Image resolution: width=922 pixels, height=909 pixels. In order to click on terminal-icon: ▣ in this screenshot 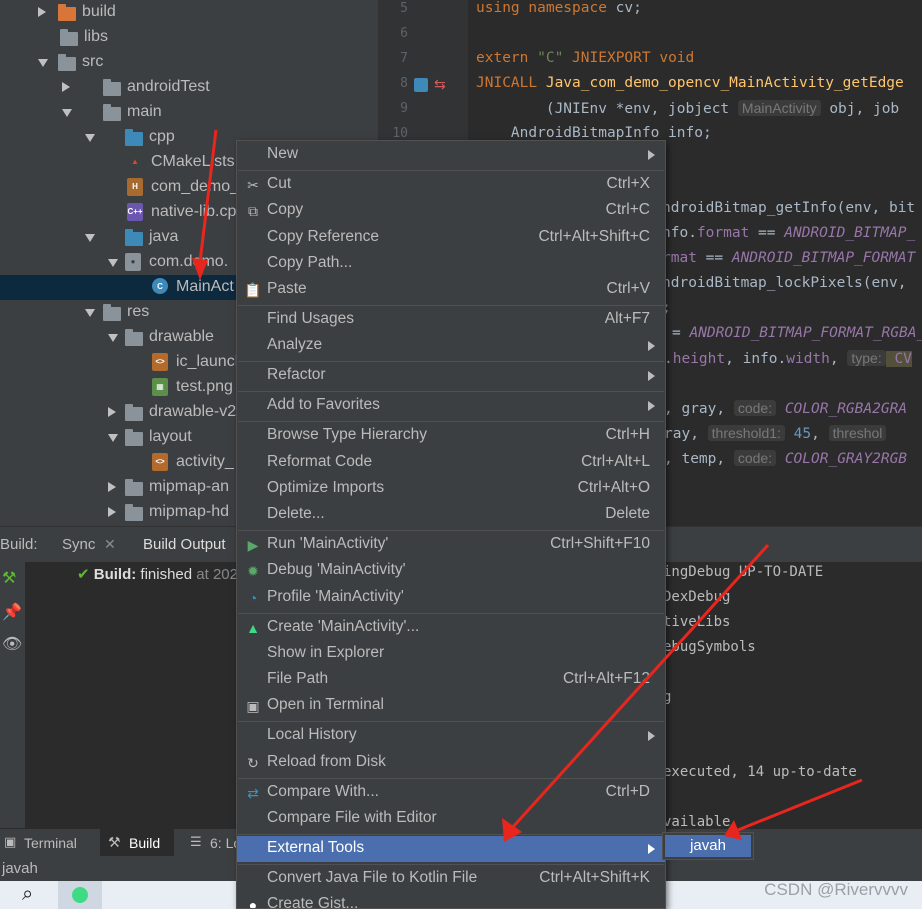, I will do `click(253, 706)`.